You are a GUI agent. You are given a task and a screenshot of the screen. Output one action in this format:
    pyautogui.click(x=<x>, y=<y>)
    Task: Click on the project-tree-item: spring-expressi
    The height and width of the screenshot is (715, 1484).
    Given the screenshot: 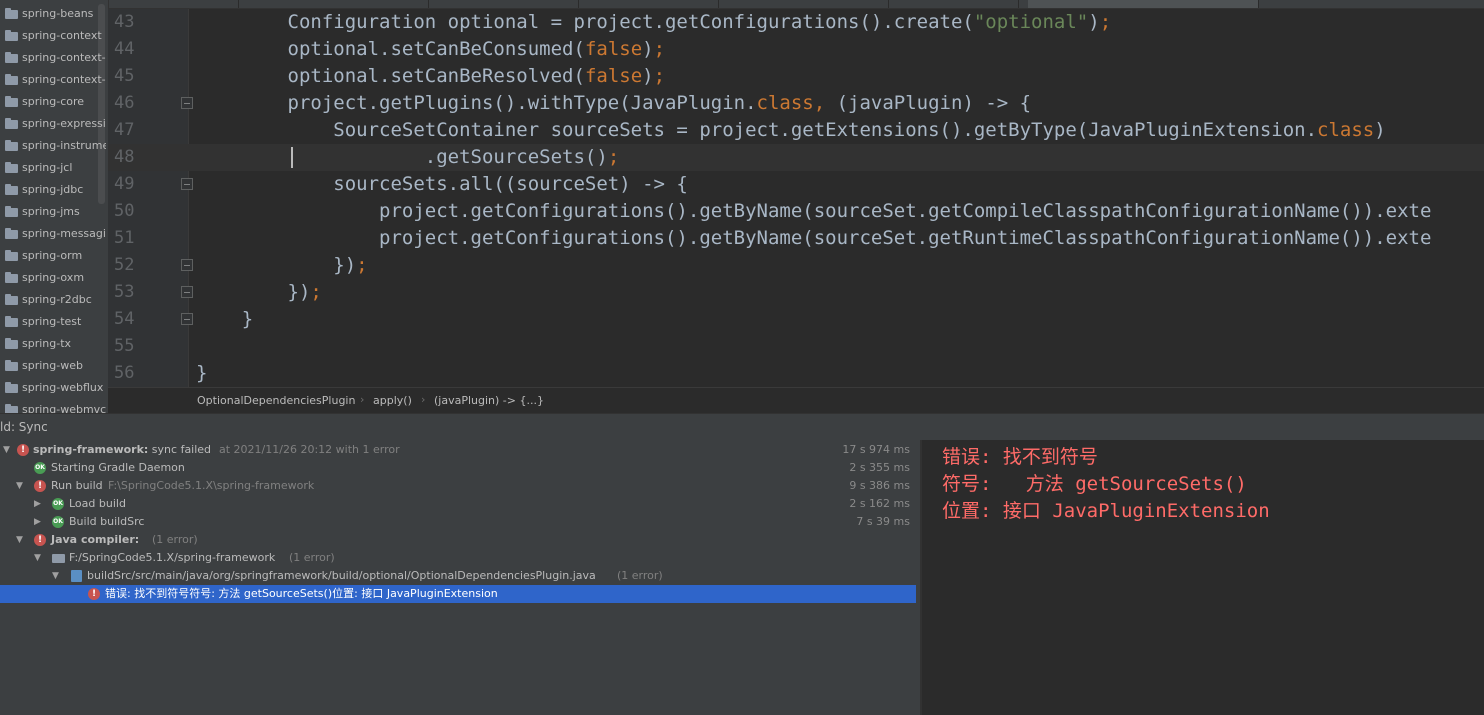 What is the action you would take?
    pyautogui.click(x=53, y=124)
    